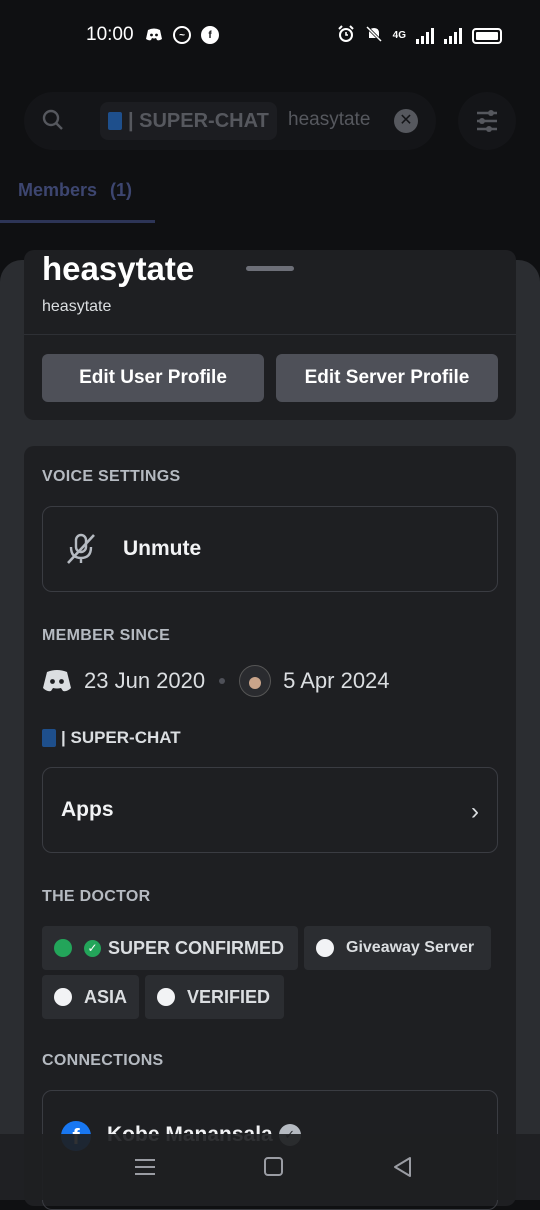  What do you see at coordinates (196, 947) in the screenshot?
I see `role-label: SUPER CONFIRMED` at bounding box center [196, 947].